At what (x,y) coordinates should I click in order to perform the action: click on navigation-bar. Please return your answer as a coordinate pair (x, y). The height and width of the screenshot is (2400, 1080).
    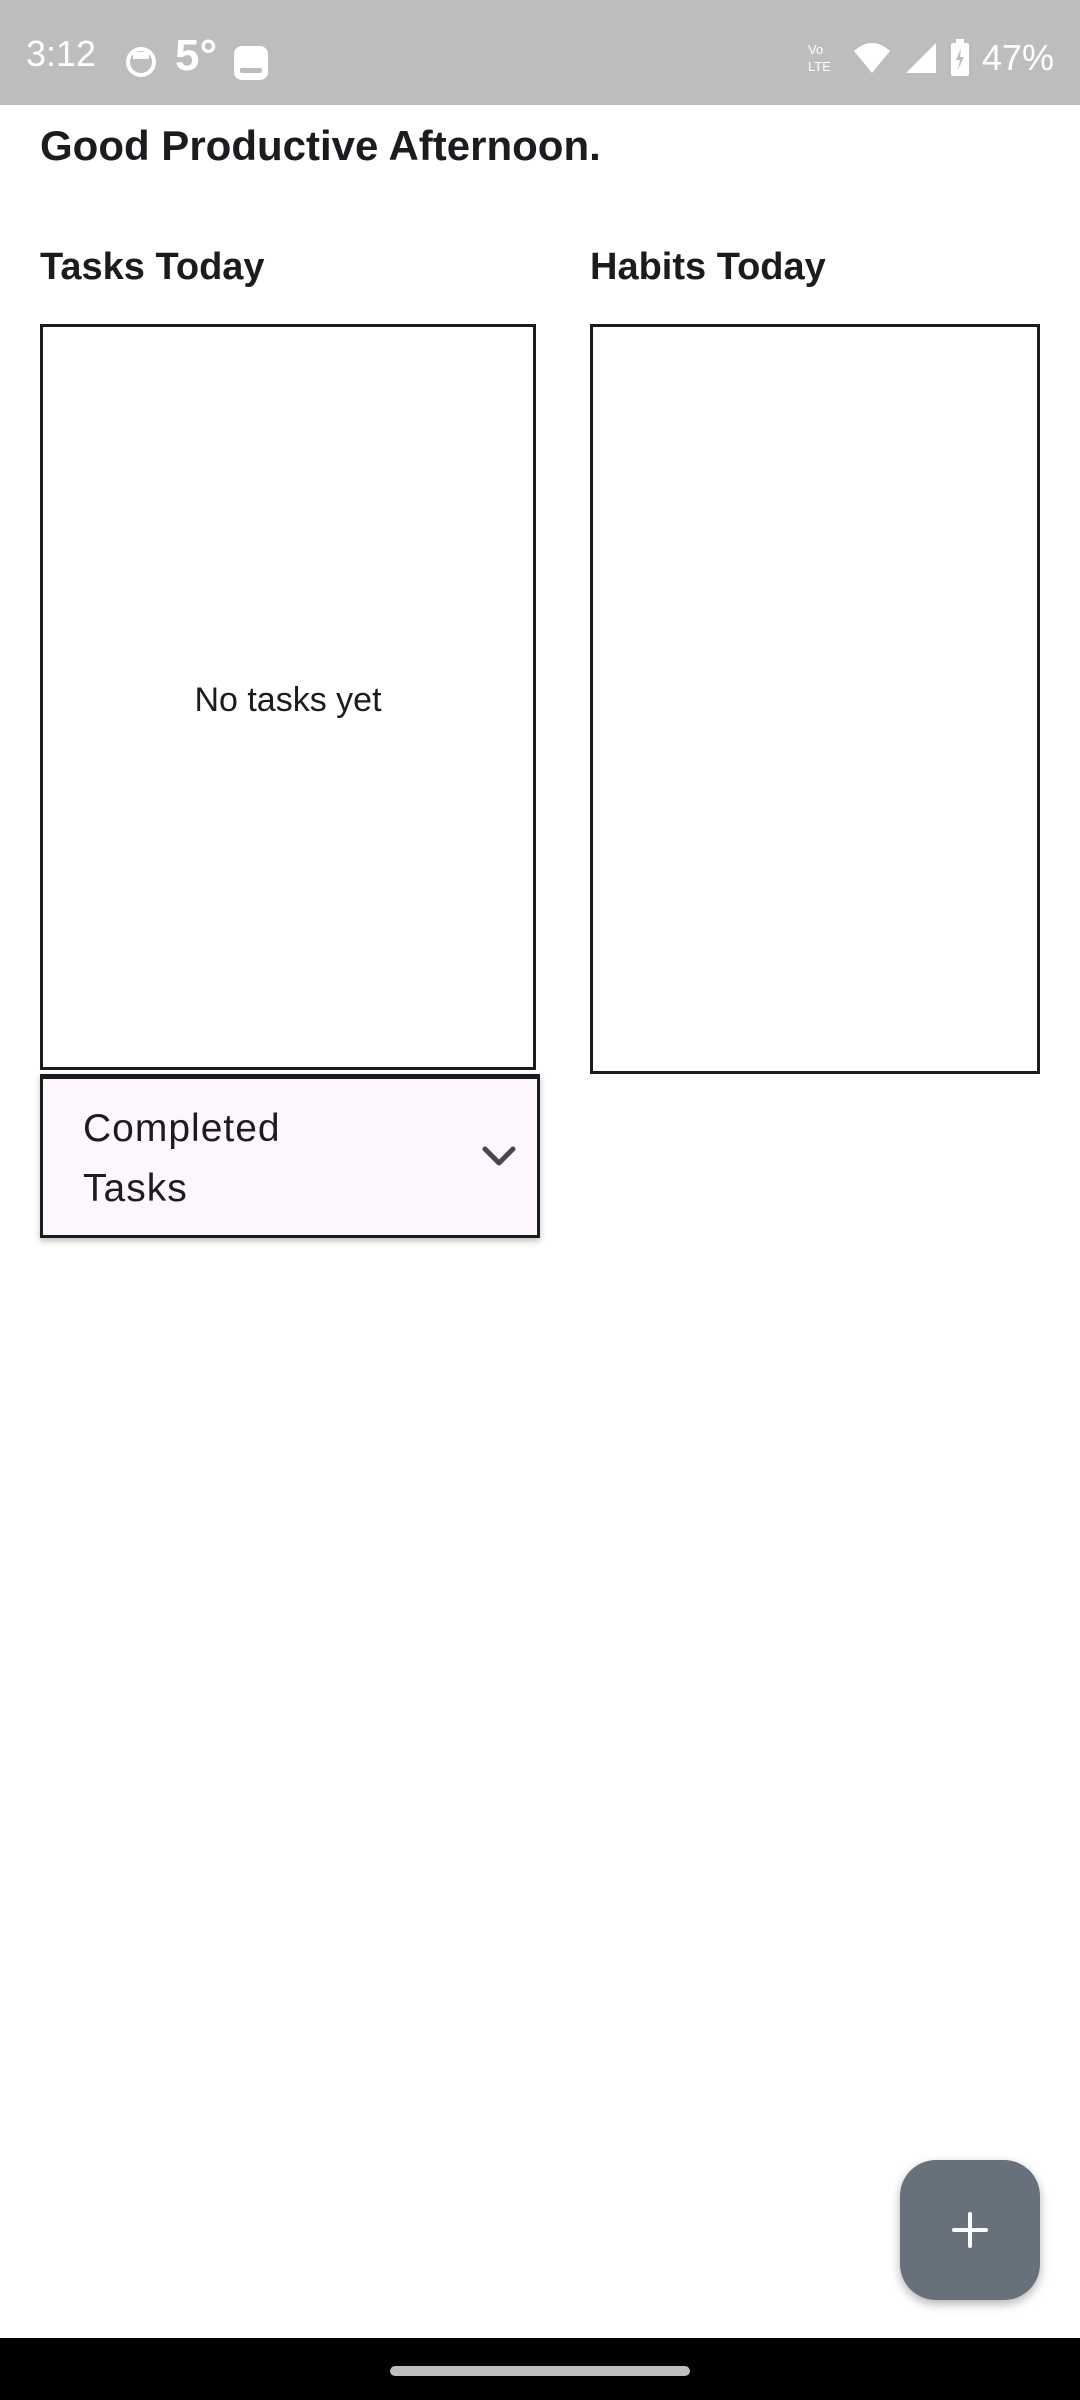
    Looking at the image, I should click on (540, 2369).